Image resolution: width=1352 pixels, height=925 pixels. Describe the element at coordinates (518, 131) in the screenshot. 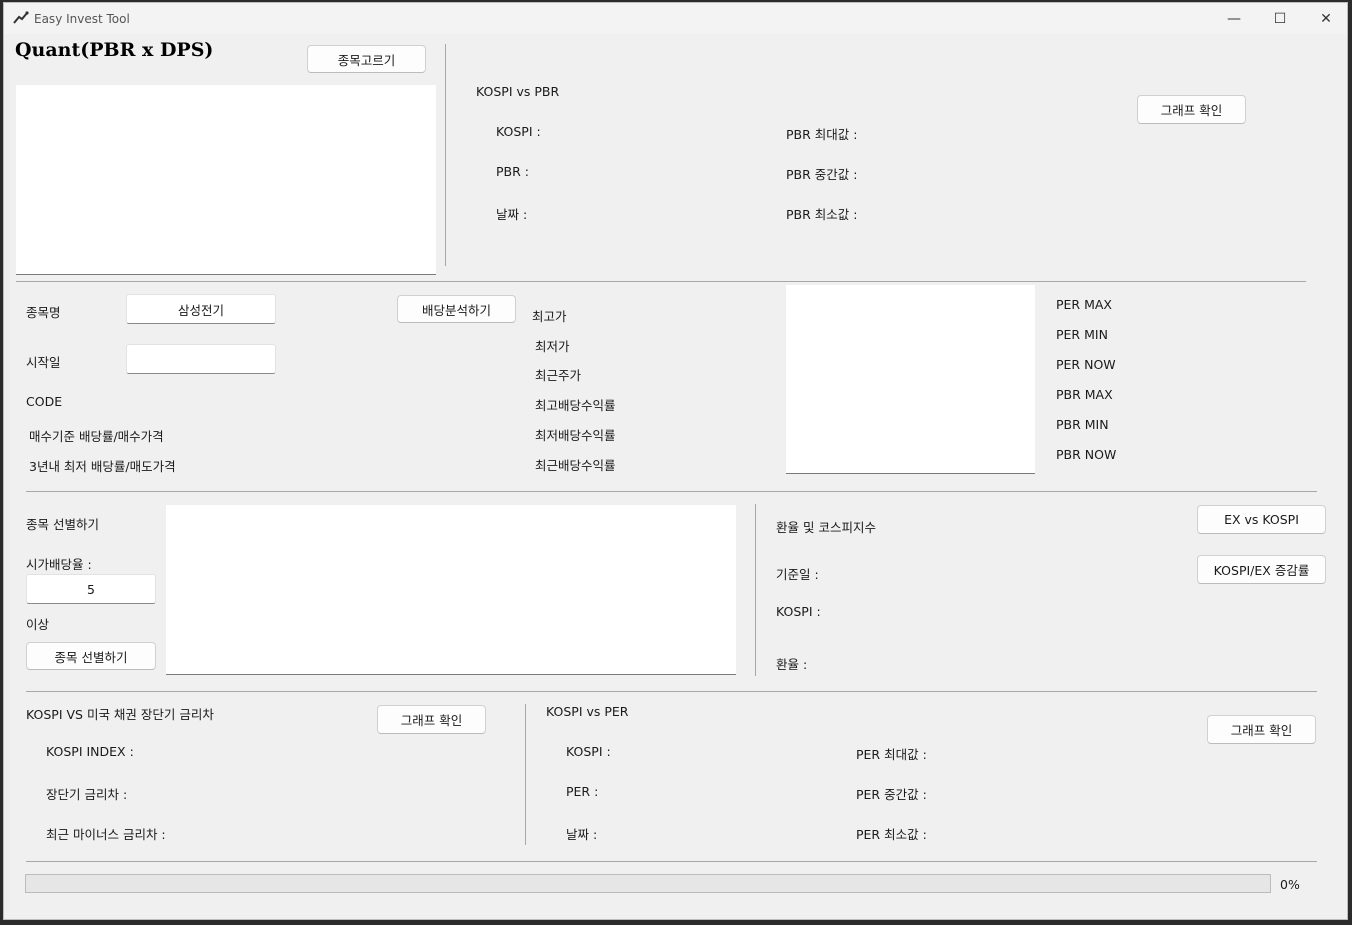

I see `kospi-pbr-kospi-label: KOSPI :` at that location.